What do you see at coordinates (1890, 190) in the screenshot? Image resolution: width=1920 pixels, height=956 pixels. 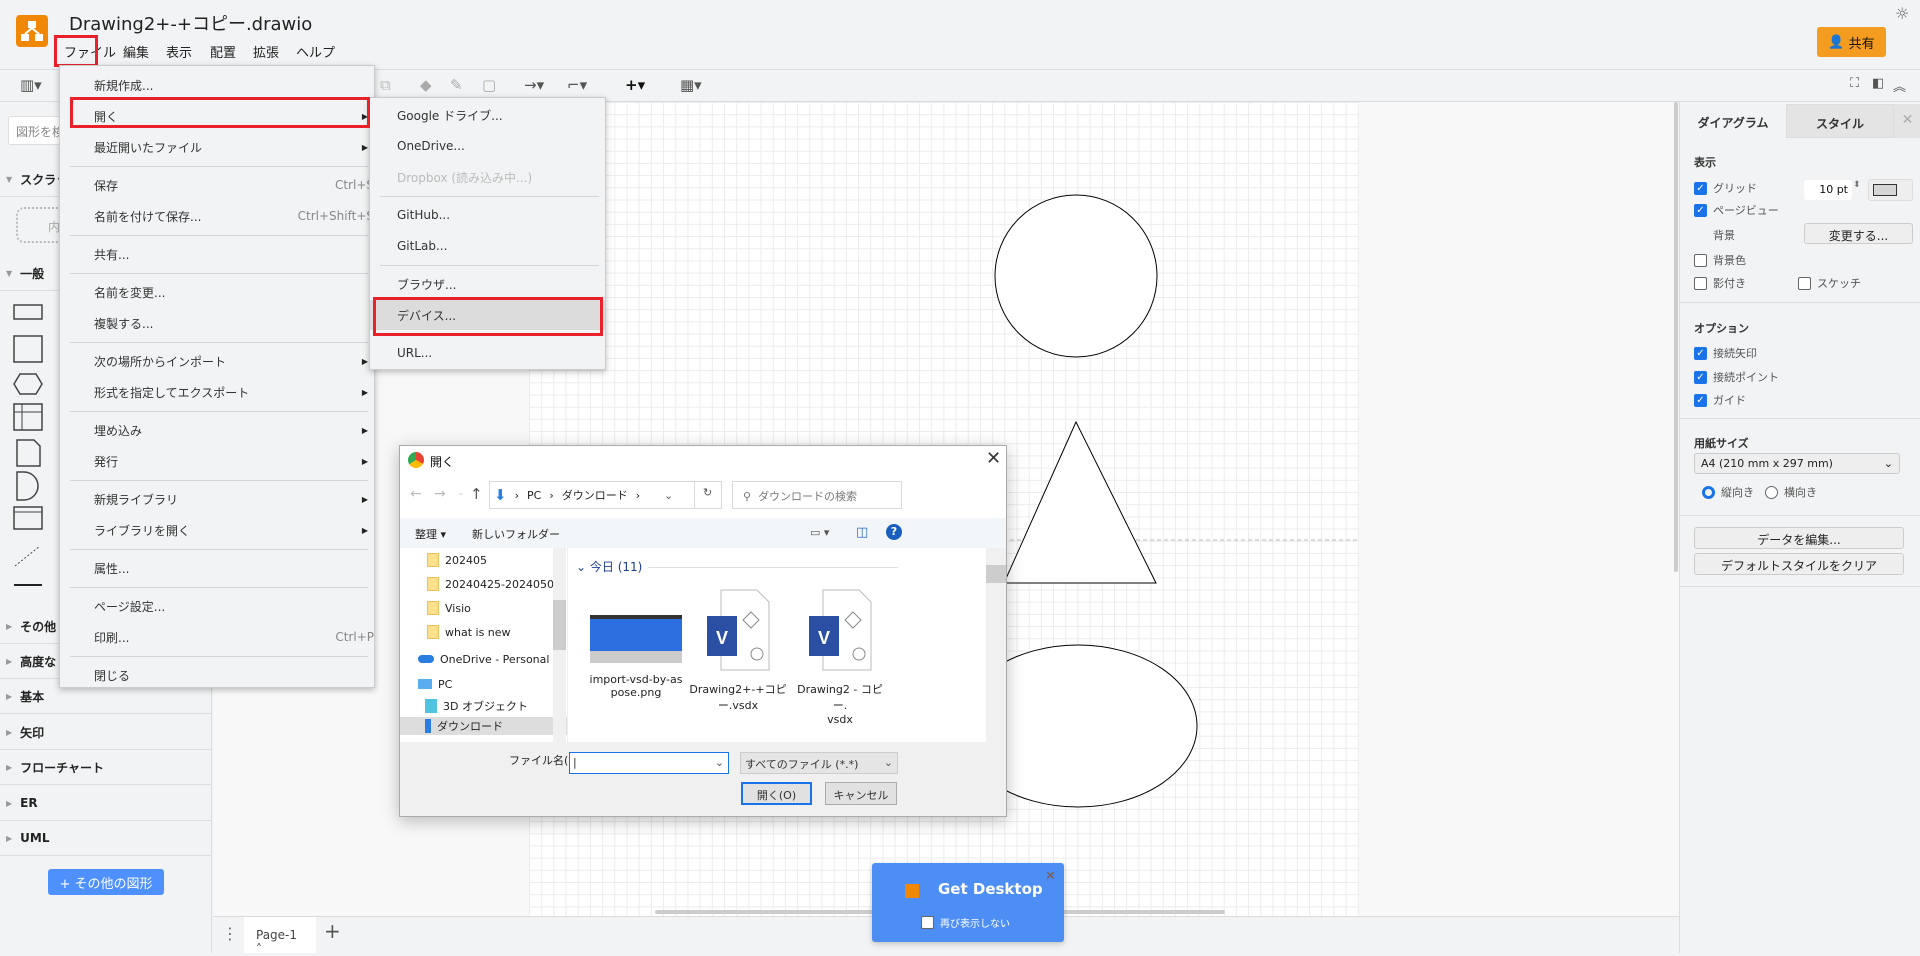 I see `grid-color-button` at bounding box center [1890, 190].